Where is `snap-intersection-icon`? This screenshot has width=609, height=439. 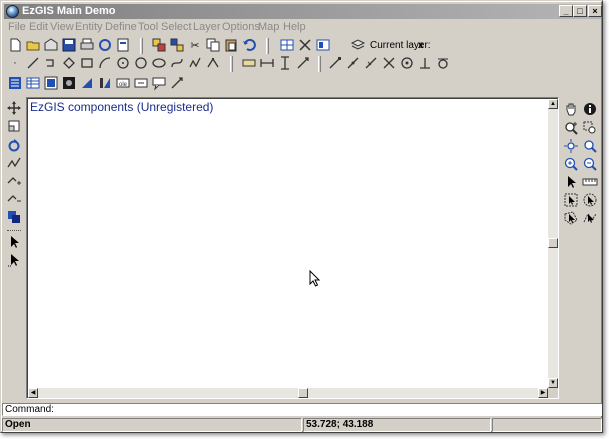
snap-intersection-icon is located at coordinates (389, 63).